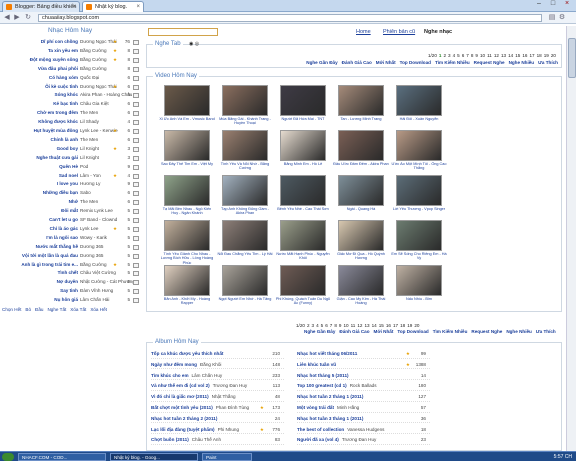 This screenshot has height=461, width=576. I want to click on song-title: Kẻ bạc tình, so click(65, 104).